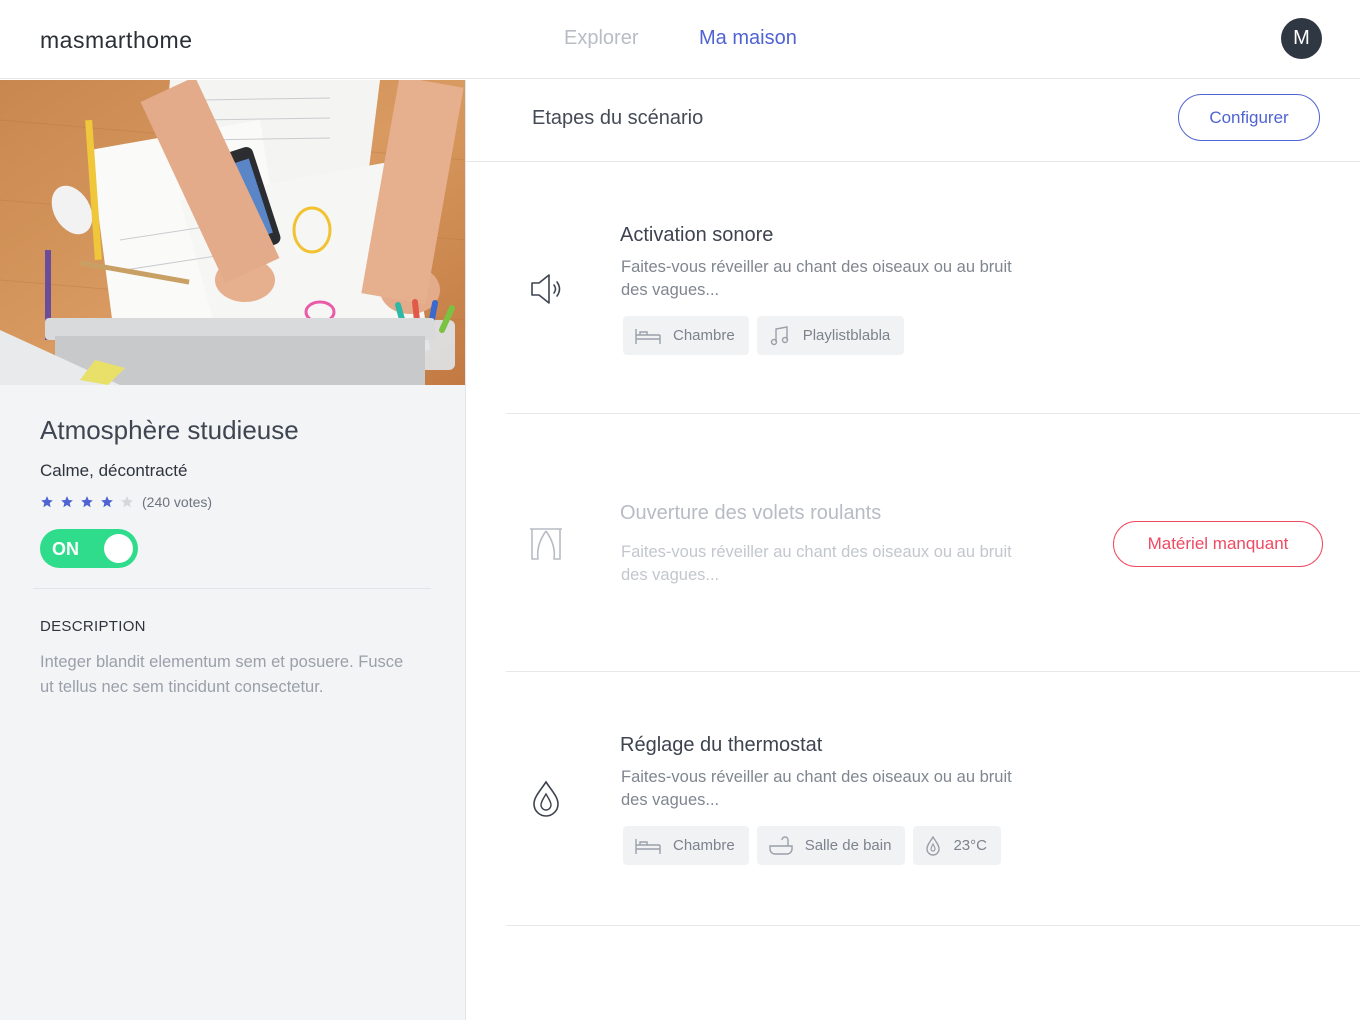 The image size is (1360, 1020). I want to click on tag-playlist: Playlistblabla, so click(830, 335).